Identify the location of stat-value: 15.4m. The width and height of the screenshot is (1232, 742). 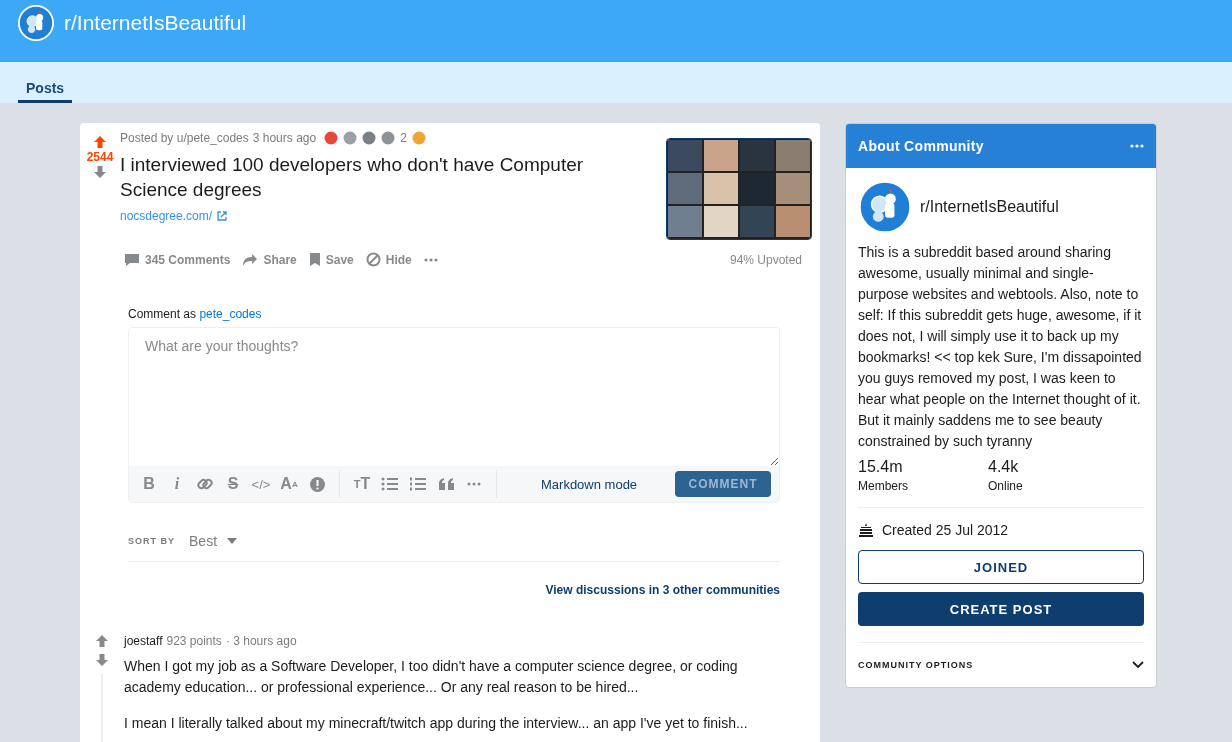
(881, 467).